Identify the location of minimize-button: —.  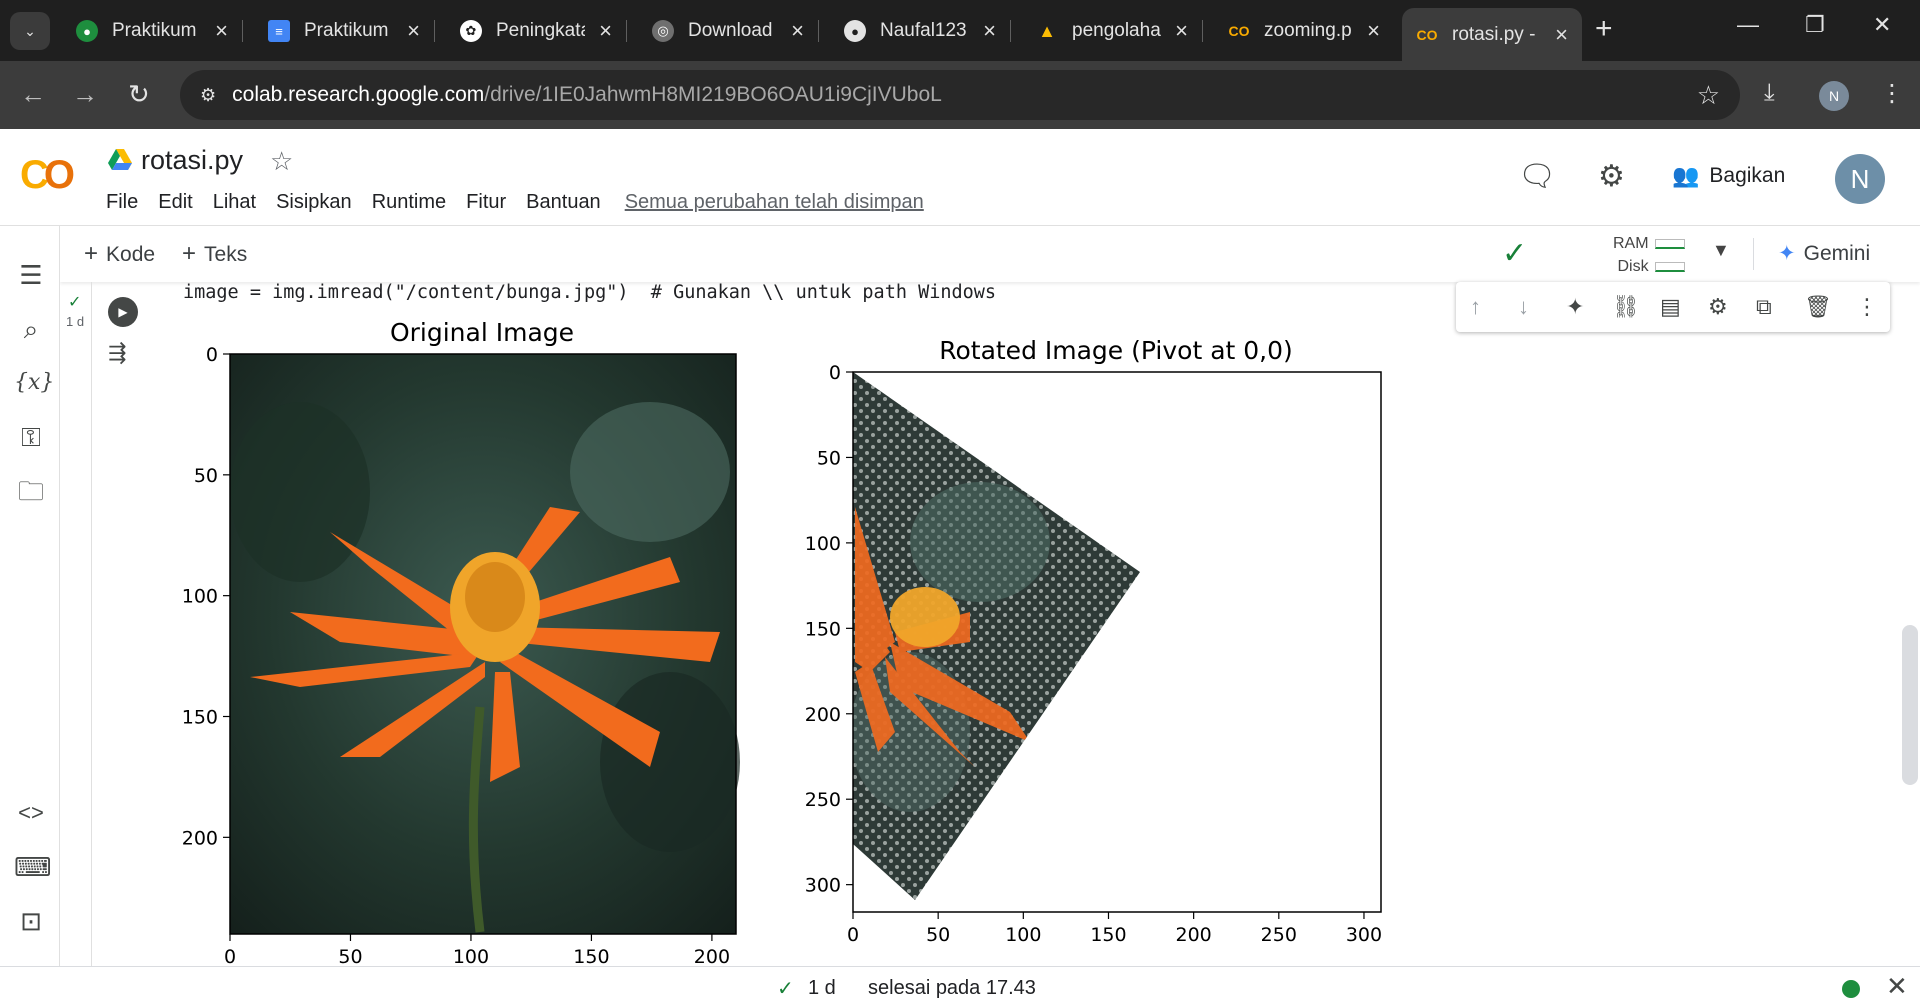
(1748, 25).